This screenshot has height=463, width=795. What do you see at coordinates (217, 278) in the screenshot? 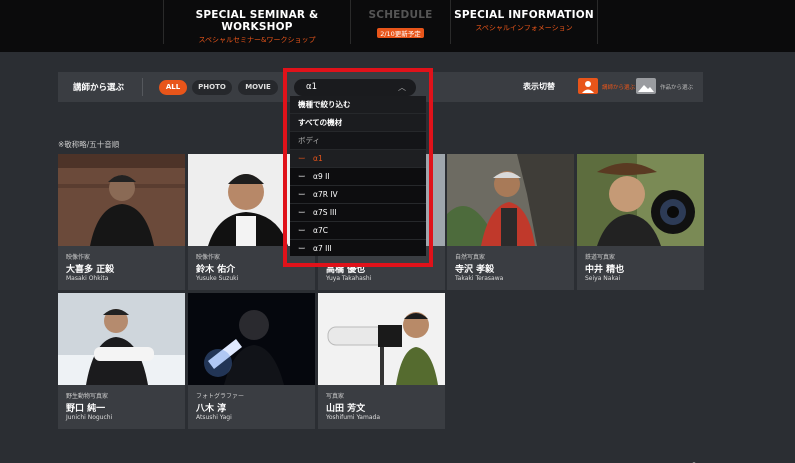
I see `instructor-roman: Yusuke Suzuki` at bounding box center [217, 278].